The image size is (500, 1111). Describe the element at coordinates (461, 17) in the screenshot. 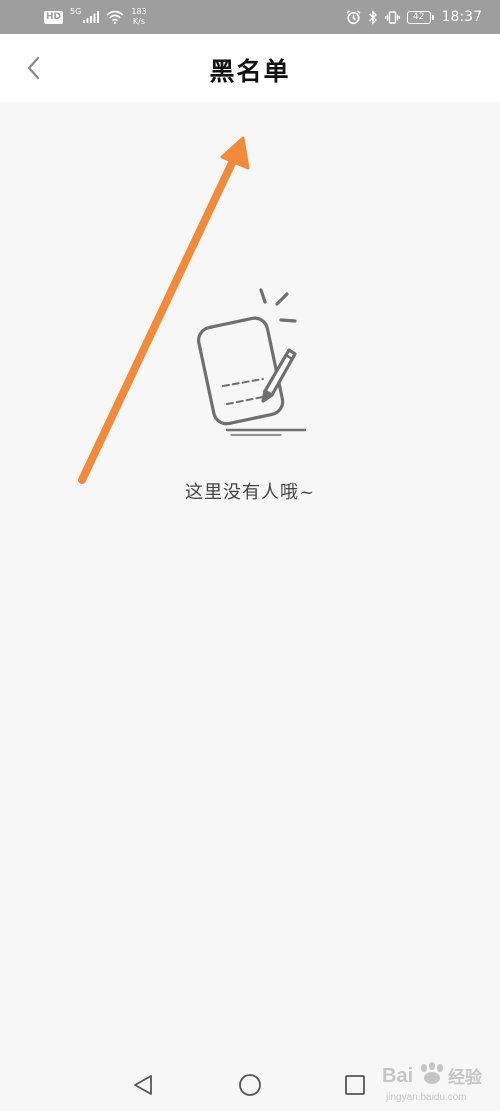

I see `status-clock: 18:37` at that location.